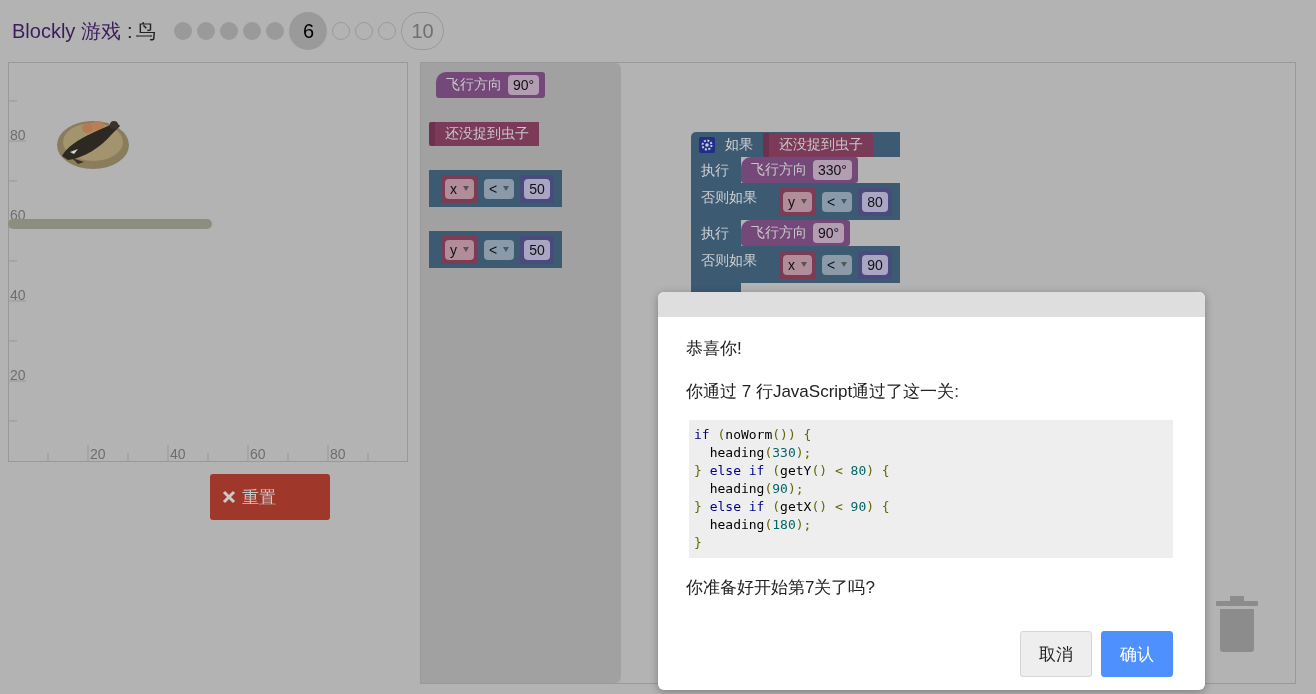 This screenshot has height=694, width=1316. I want to click on game-title: 鸟, so click(146, 31).